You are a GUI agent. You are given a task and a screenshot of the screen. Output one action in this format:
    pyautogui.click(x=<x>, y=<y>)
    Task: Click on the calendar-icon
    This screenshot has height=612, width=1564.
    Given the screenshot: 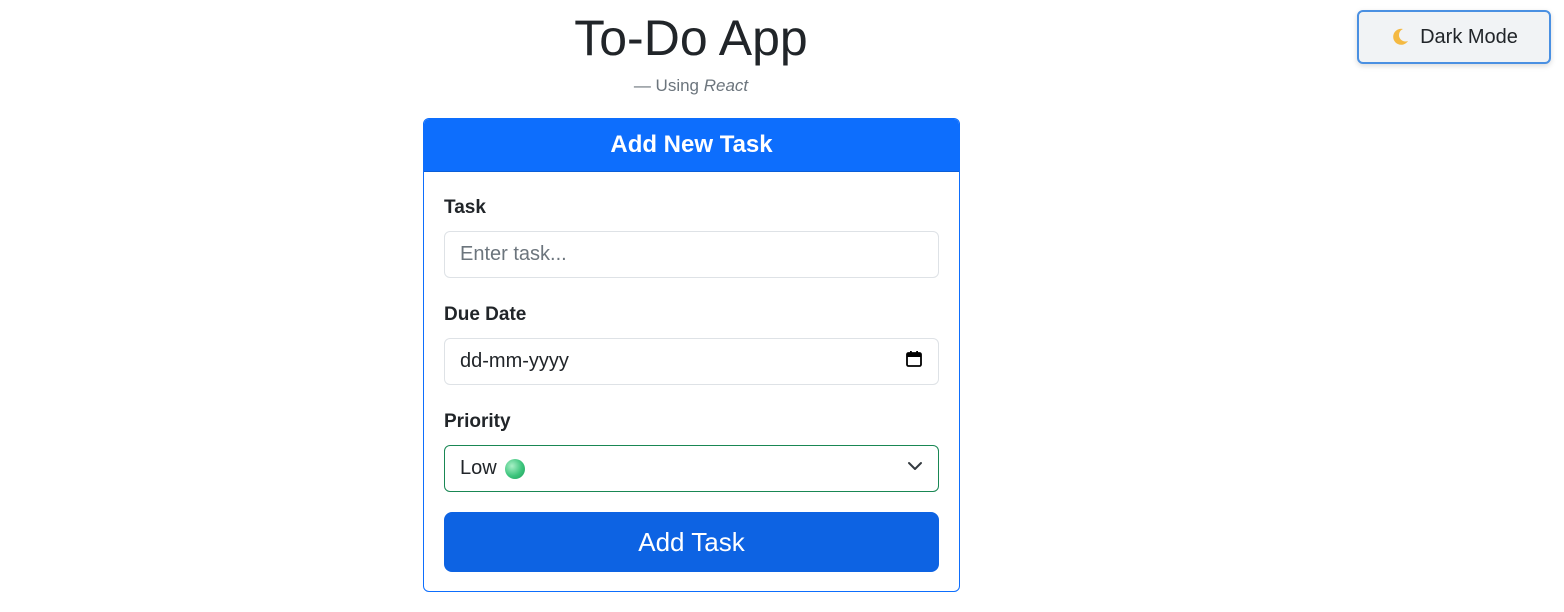 What is the action you would take?
    pyautogui.click(x=914, y=362)
    